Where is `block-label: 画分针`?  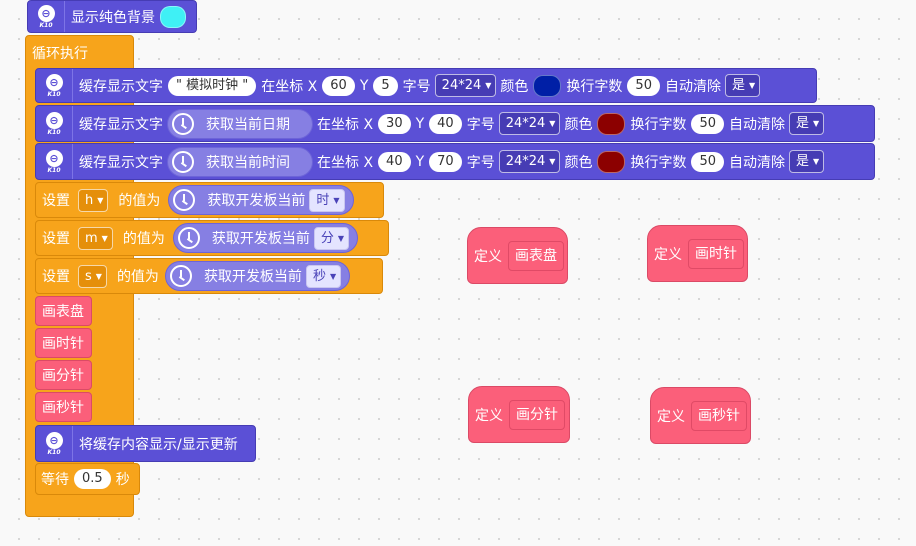 block-label: 画分针 is located at coordinates (63, 376).